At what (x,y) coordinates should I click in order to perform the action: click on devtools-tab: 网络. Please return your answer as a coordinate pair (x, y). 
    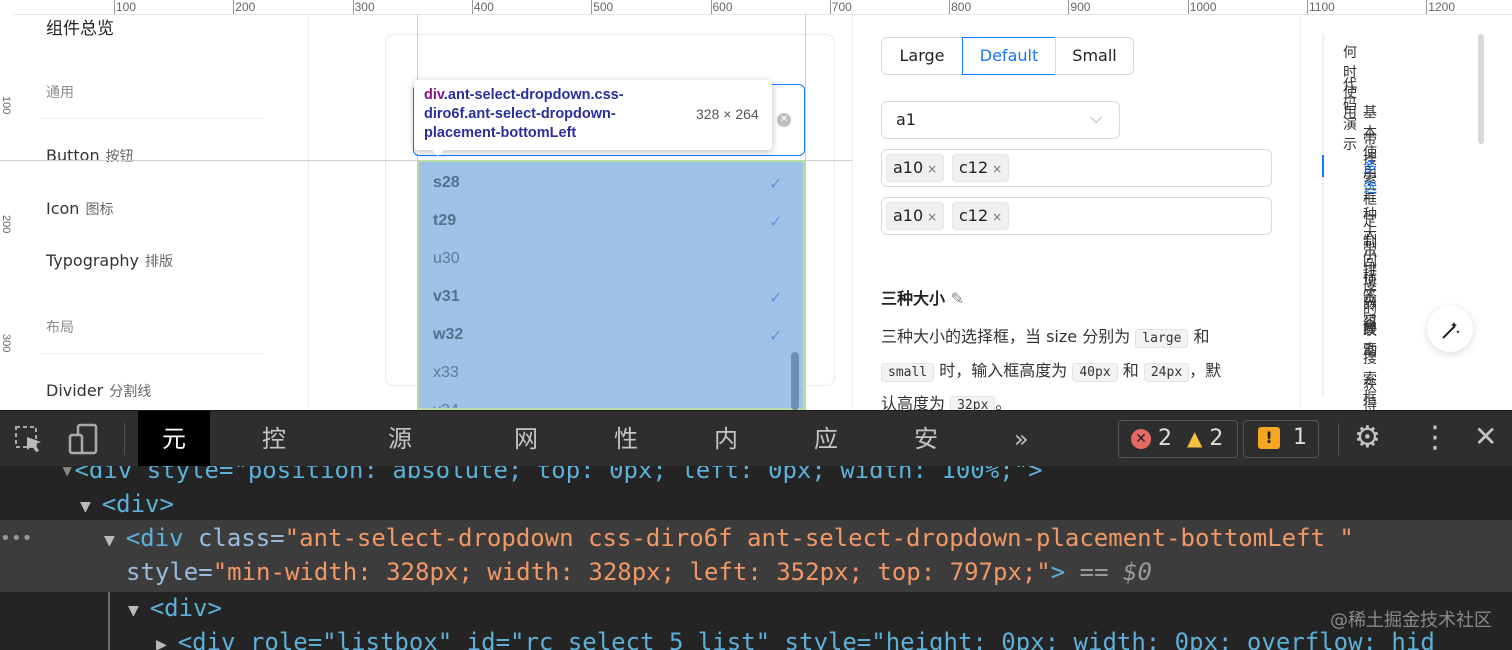
    Looking at the image, I should click on (526, 460).